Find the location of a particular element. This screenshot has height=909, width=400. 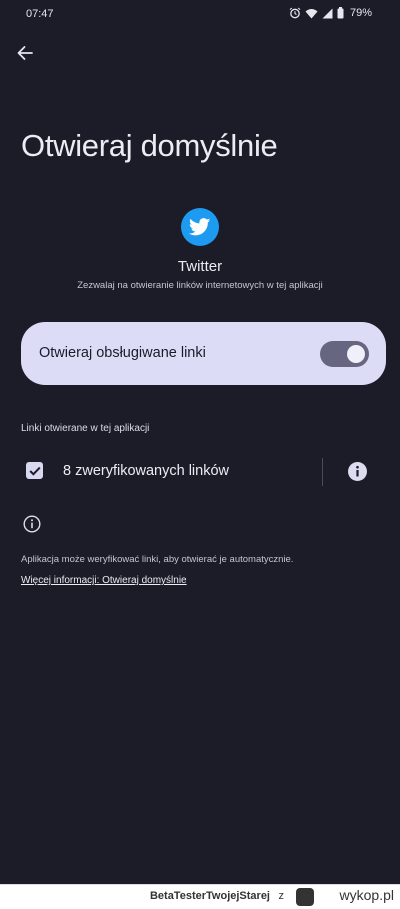

status-bar: 07:47 79% is located at coordinates (200, 15).